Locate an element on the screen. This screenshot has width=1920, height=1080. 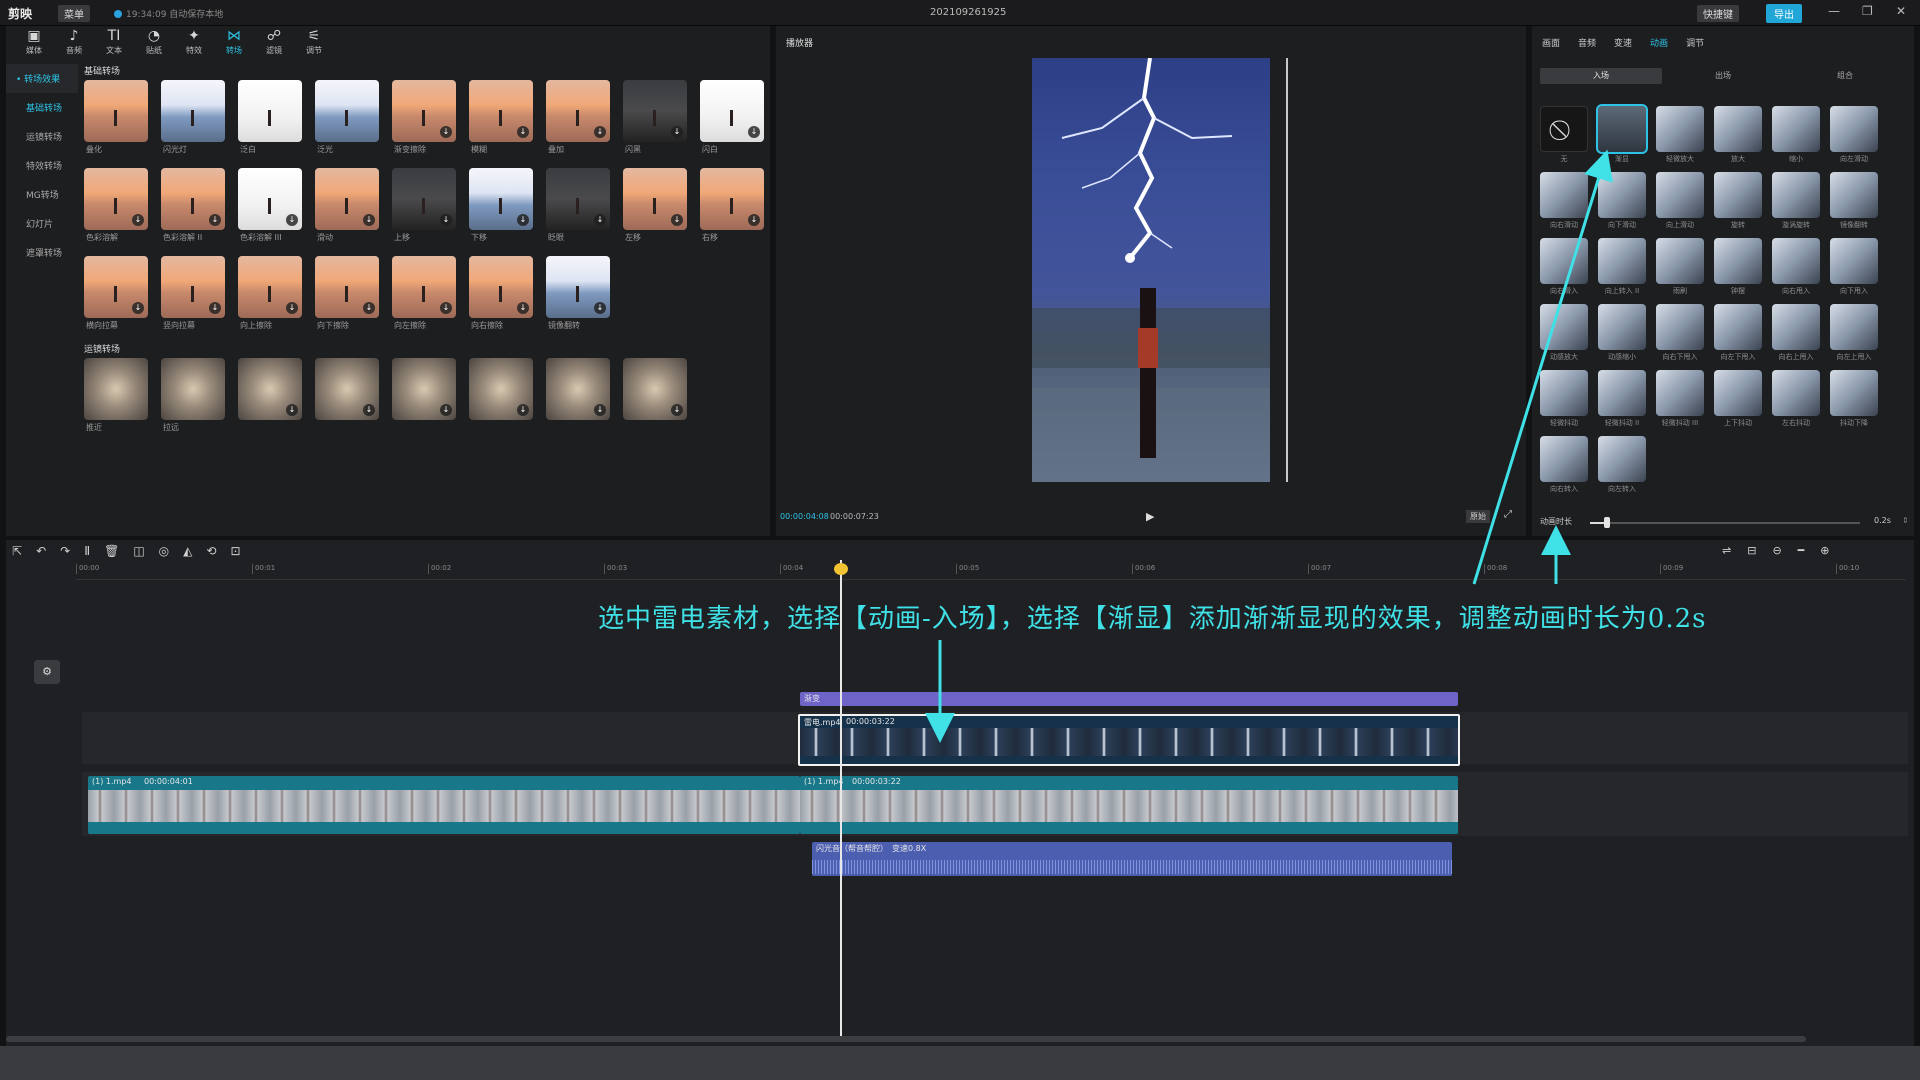
animation-item: 向右甩入 is located at coordinates (1796, 267).